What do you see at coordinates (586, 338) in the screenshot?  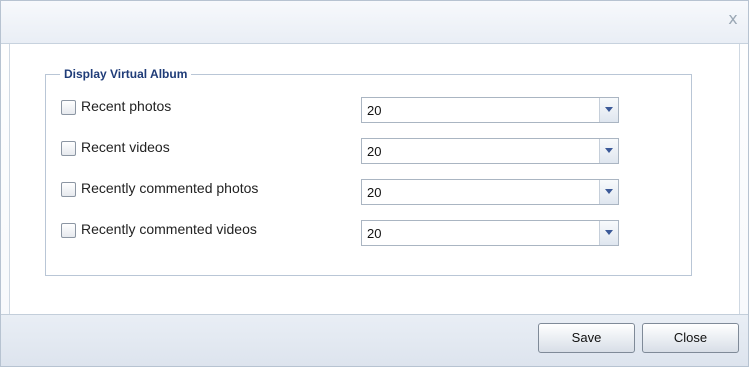 I see `save-button: Save` at bounding box center [586, 338].